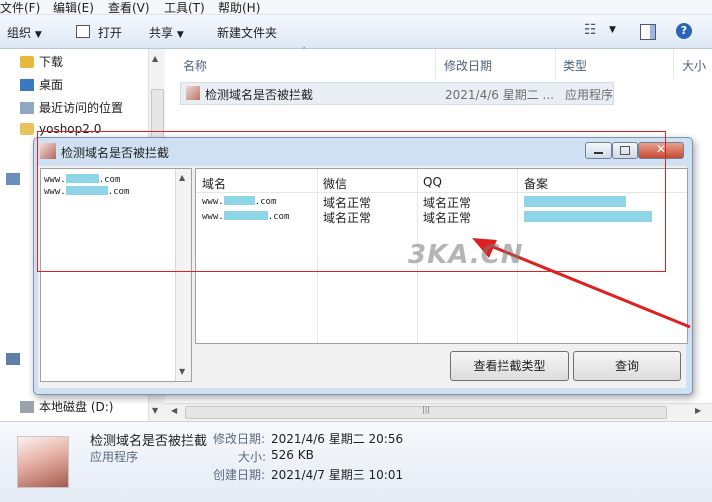 This screenshot has height=502, width=712. What do you see at coordinates (581, 283) in the screenshot?
I see `annotation-arrow` at bounding box center [581, 283].